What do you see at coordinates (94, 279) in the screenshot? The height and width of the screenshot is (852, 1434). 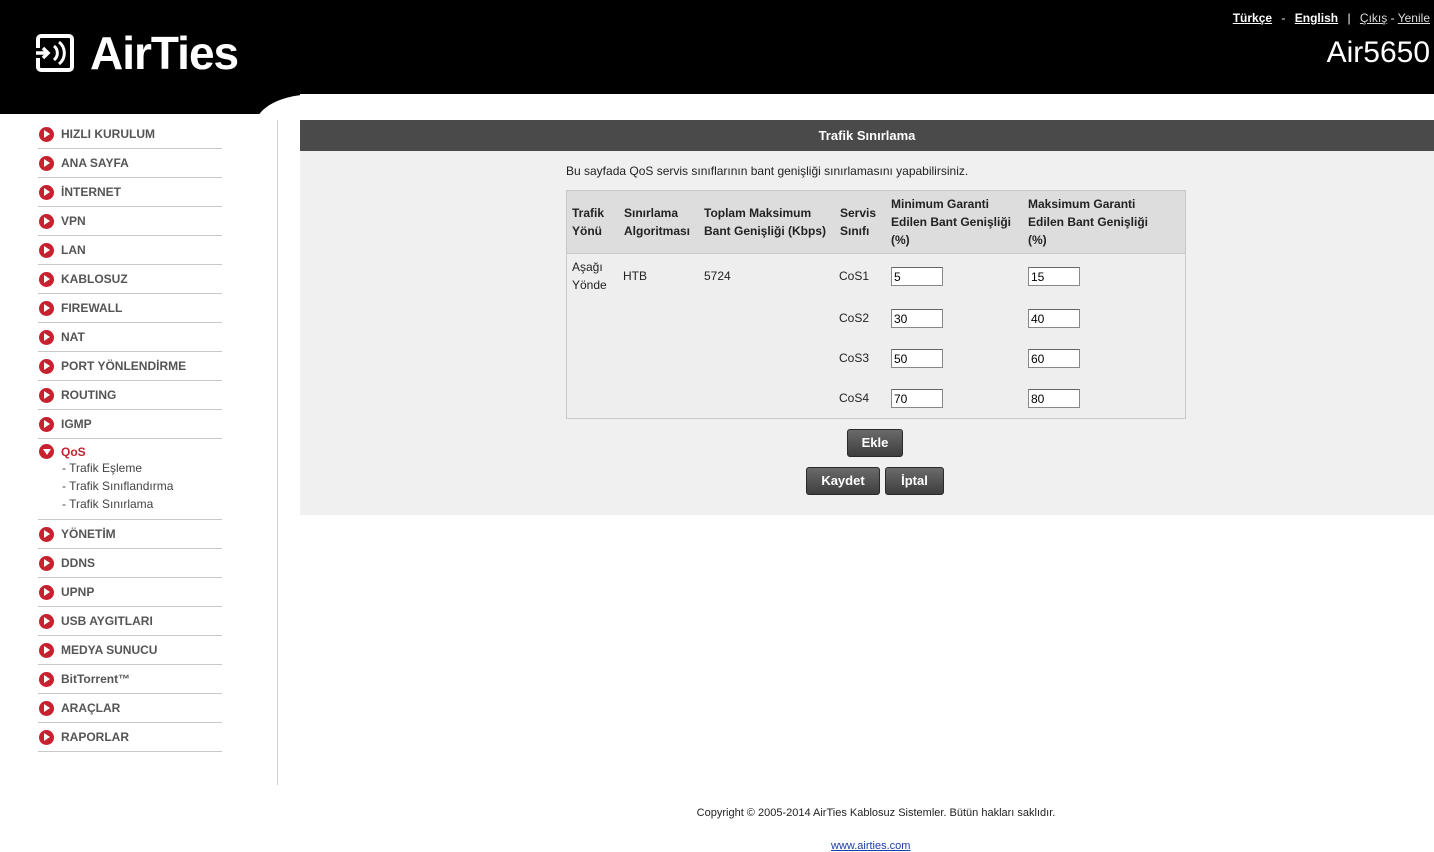 I see `sidebar-item-label: KABLOSUZ` at bounding box center [94, 279].